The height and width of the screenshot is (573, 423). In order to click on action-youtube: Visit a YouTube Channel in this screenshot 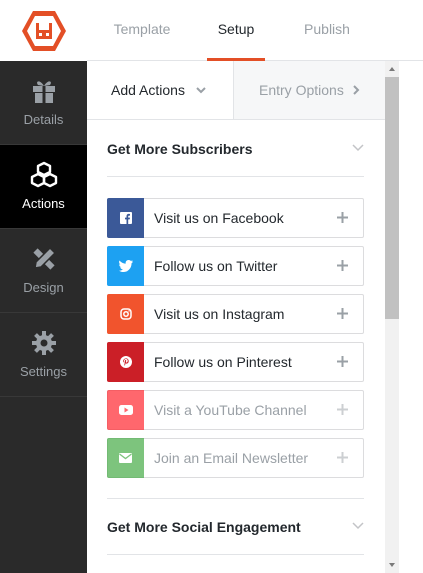, I will do `click(235, 410)`.